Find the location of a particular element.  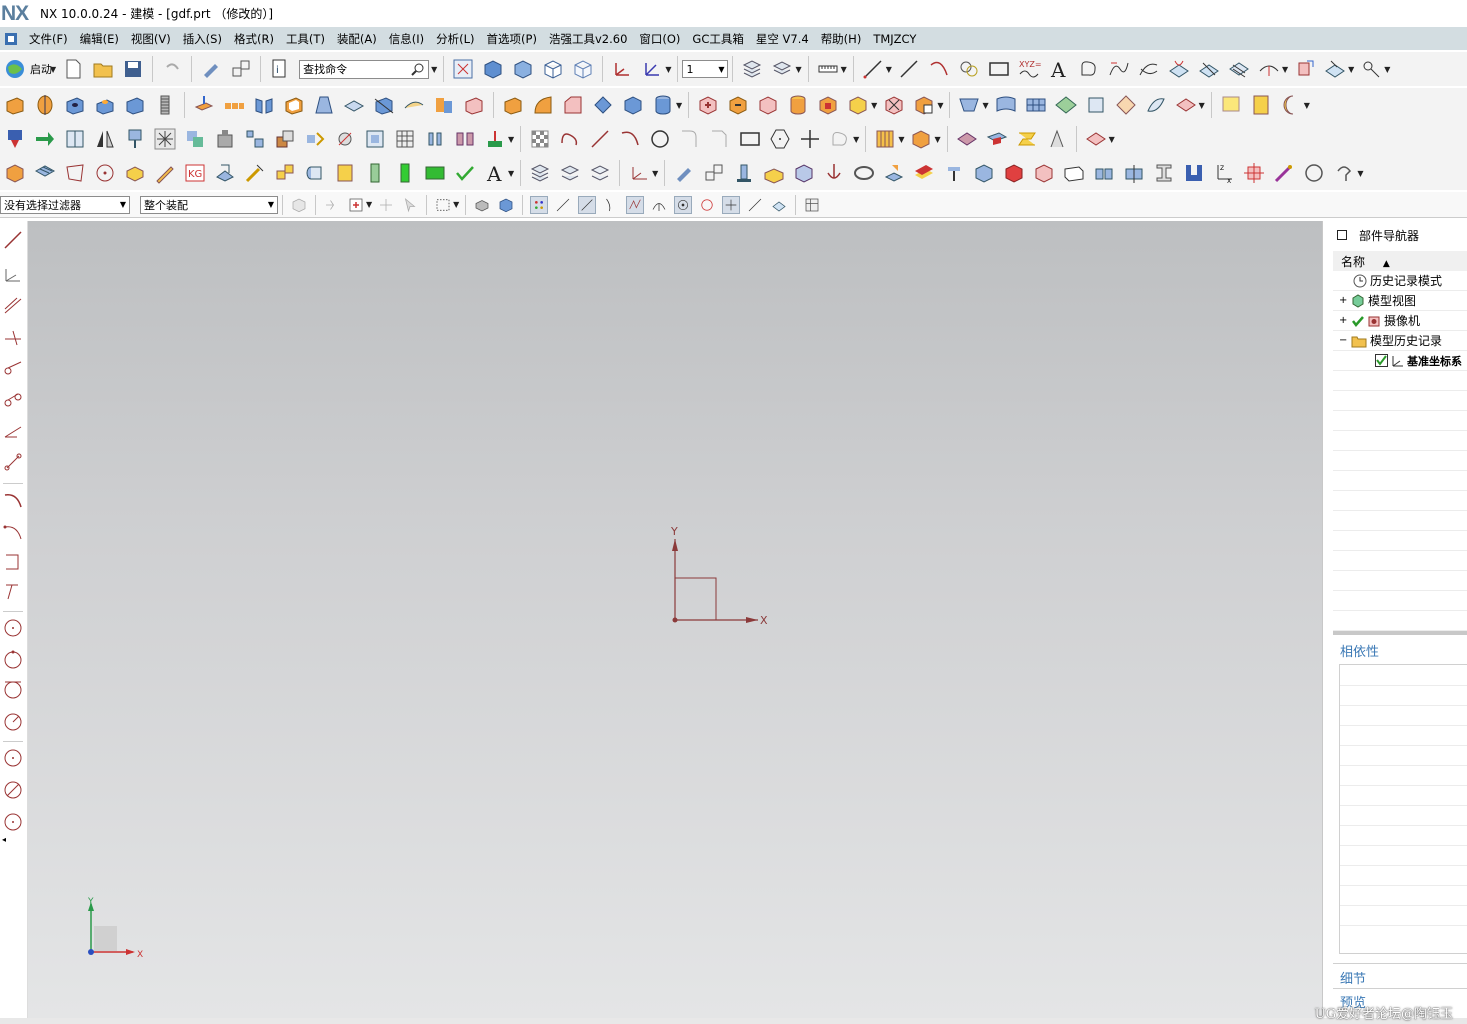

extract-curve-icon is located at coordinates (1305, 69).